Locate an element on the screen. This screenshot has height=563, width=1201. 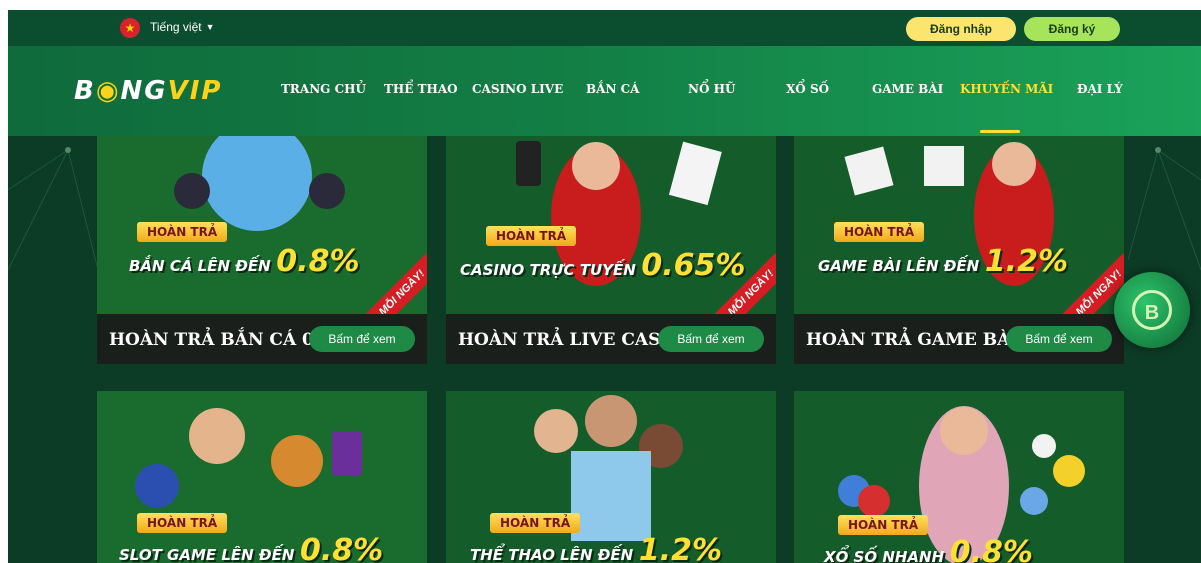
language-selector: Tiếng việt ▼ is located at coordinates (182, 27).